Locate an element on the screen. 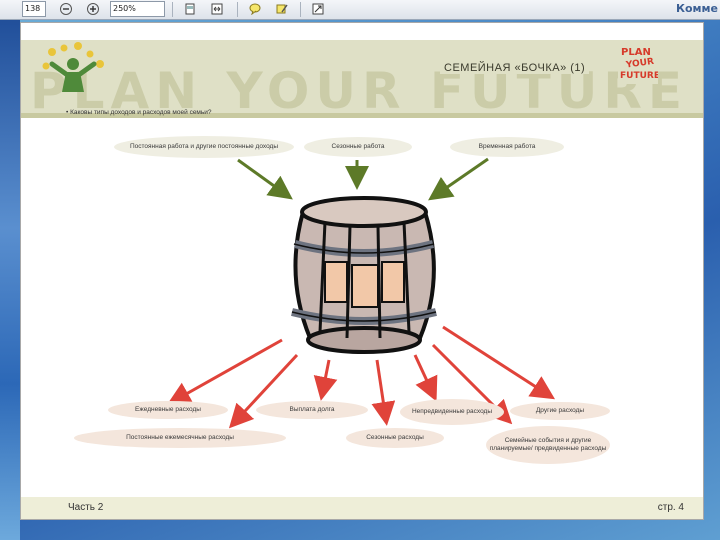 This screenshot has width=720, height=540. highlight-icon is located at coordinates (282, 9).